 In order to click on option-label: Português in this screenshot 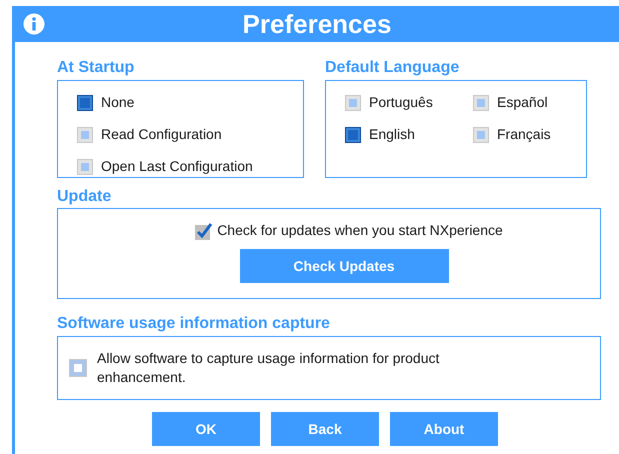, I will do `click(401, 102)`.